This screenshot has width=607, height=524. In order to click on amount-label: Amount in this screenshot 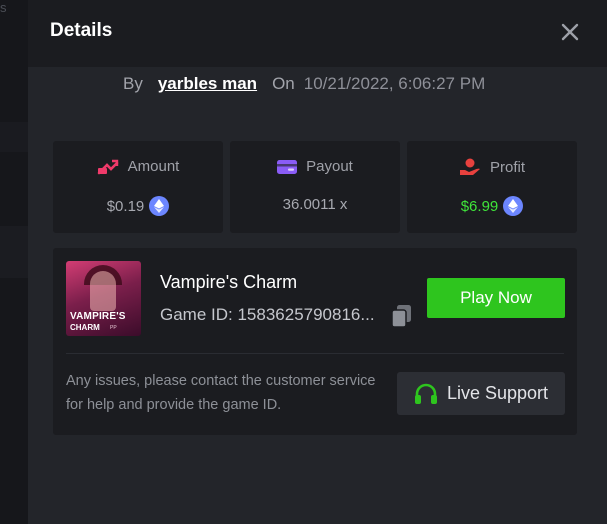, I will do `click(153, 166)`.